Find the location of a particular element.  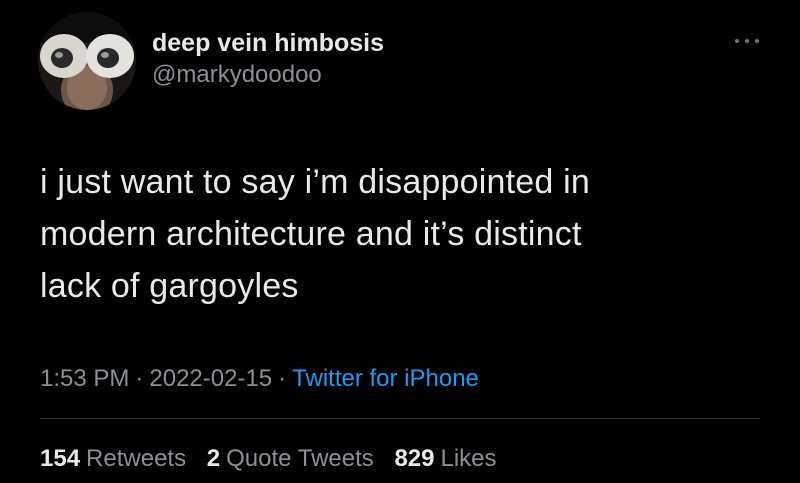

tweet-stats: 154 Retweets 2 Quote Tweets 829 Likes is located at coordinates (275, 459).